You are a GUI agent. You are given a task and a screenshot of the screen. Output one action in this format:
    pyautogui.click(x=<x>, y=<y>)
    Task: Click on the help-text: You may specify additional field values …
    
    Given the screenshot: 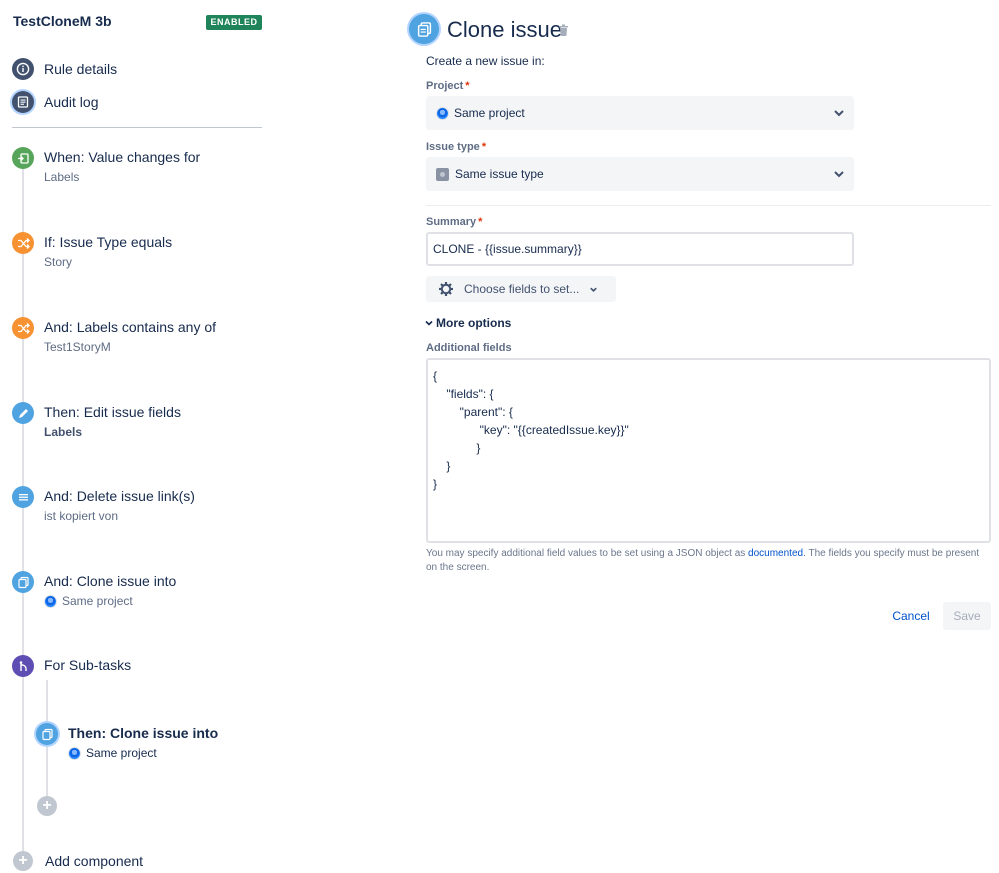 What is the action you would take?
    pyautogui.click(x=703, y=560)
    